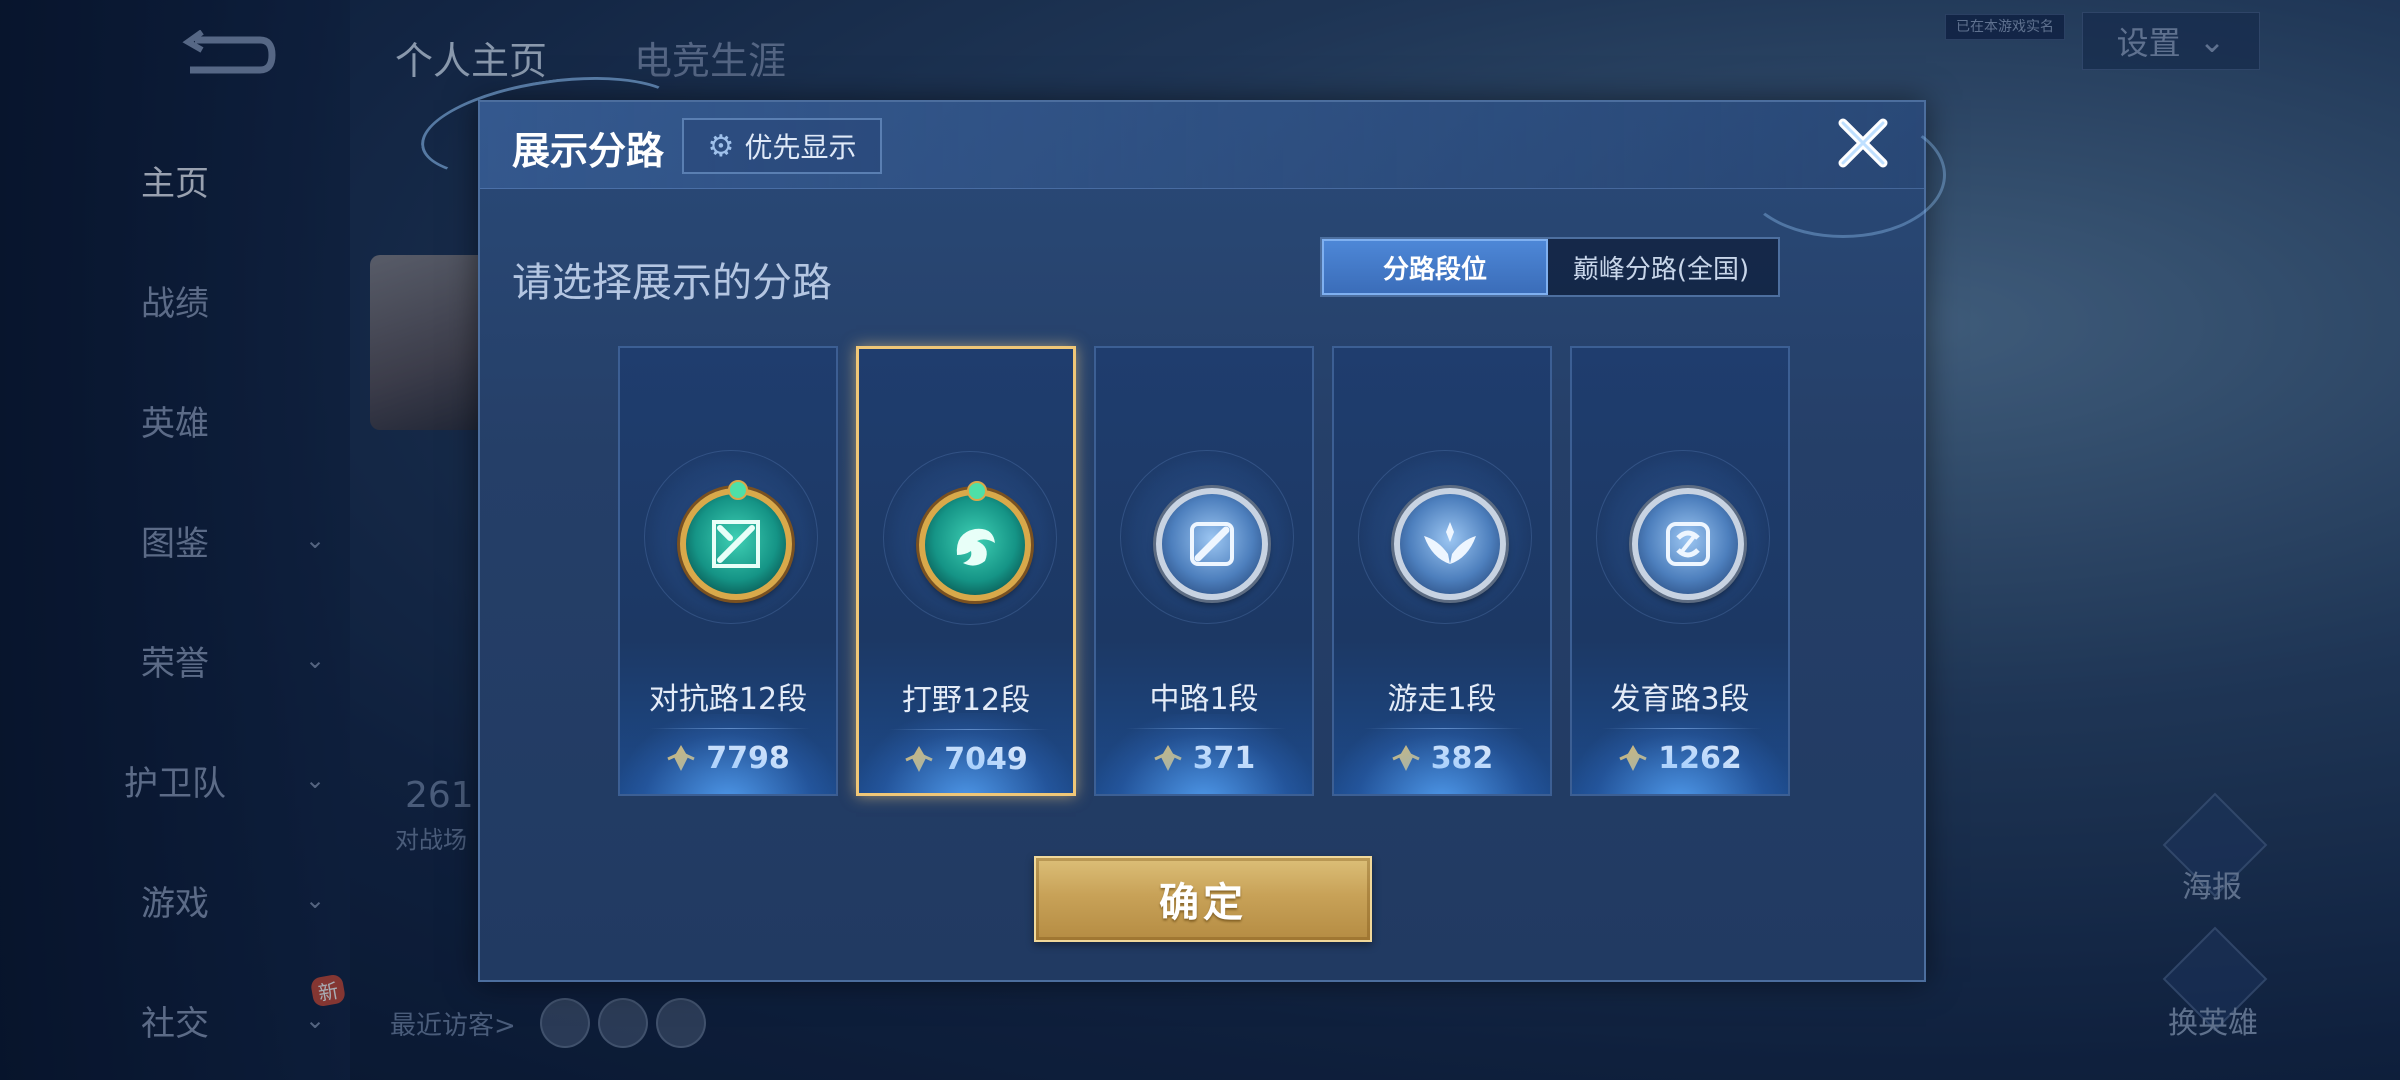 The width and height of the screenshot is (2400, 1080). Describe the element at coordinates (736, 544) in the screenshot. I see `crossed-swords-icon` at that location.